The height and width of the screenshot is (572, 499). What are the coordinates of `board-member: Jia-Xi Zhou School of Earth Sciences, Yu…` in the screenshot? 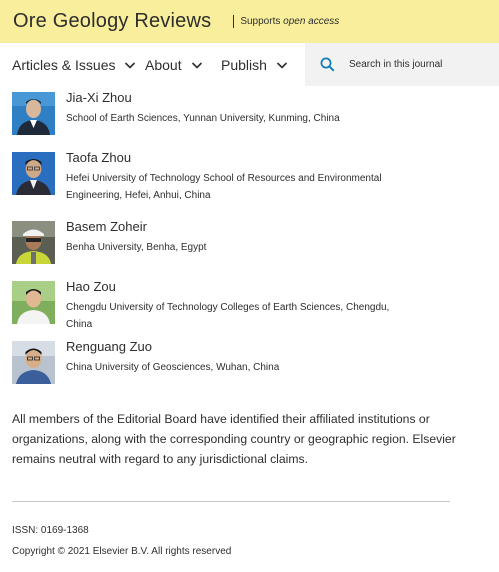 It's located at (204, 112).